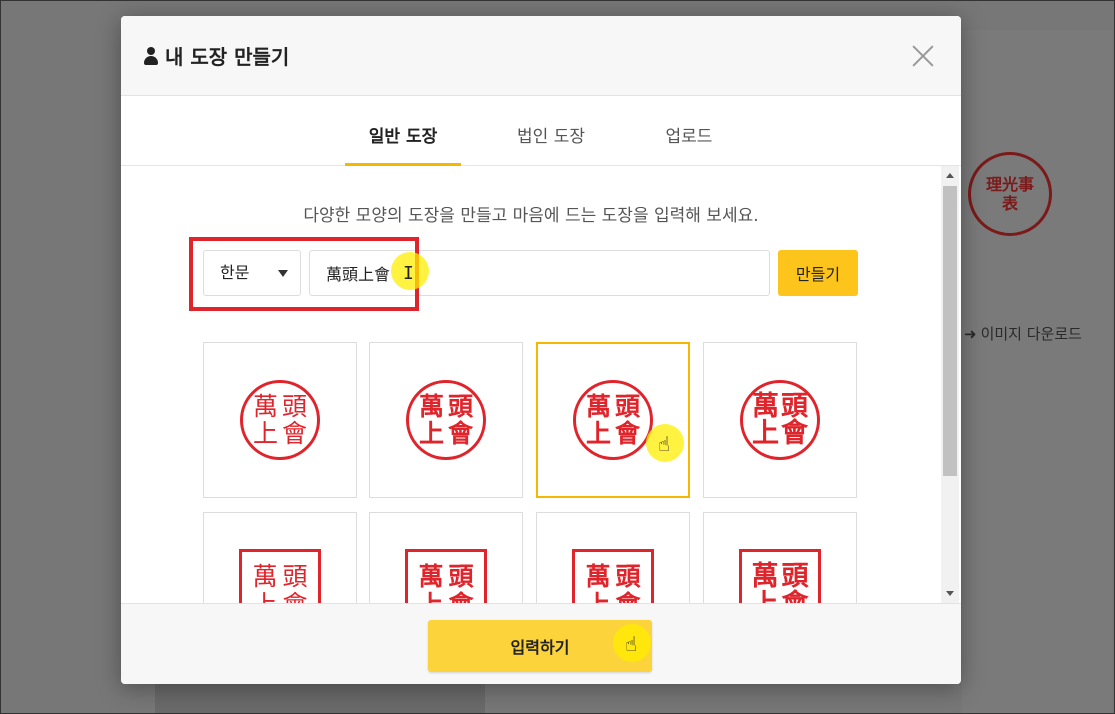 The height and width of the screenshot is (714, 1115). Describe the element at coordinates (227, 57) in the screenshot. I see `modal-title: 내 도장 만들기` at that location.